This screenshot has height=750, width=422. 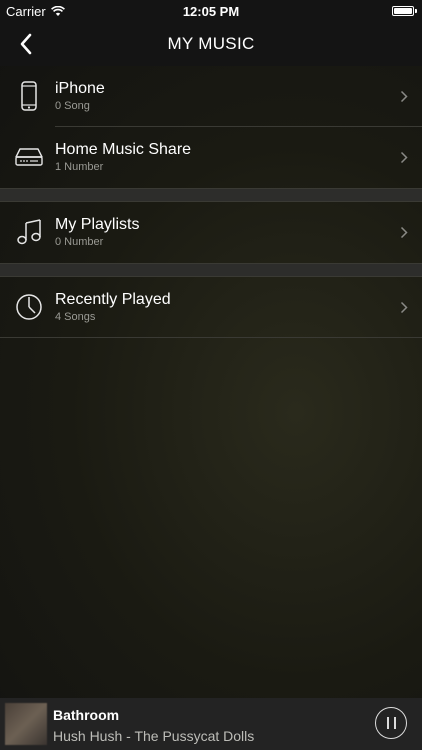 I want to click on list-item-subtitle: 0 Song, so click(x=72, y=106).